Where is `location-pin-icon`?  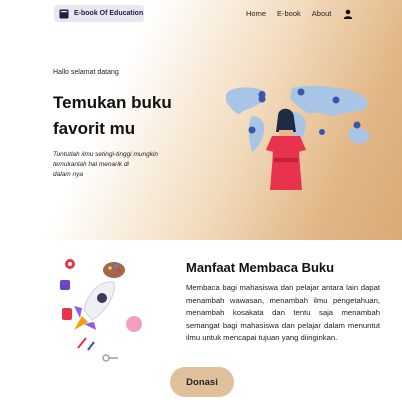
location-pin-icon is located at coordinates (70, 264).